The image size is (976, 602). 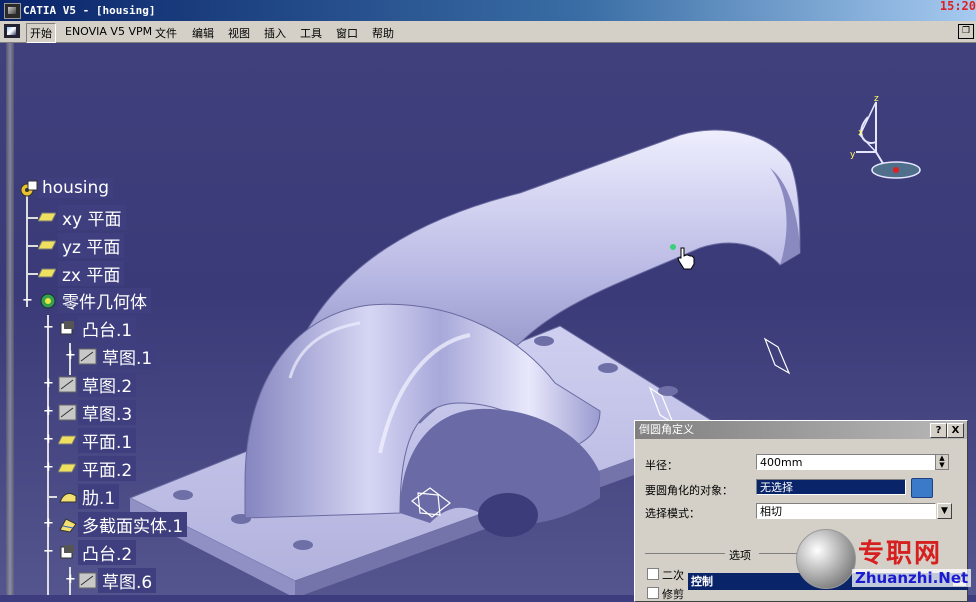 I want to click on tree-node-yz-plane: yz 平面, so click(x=81, y=245).